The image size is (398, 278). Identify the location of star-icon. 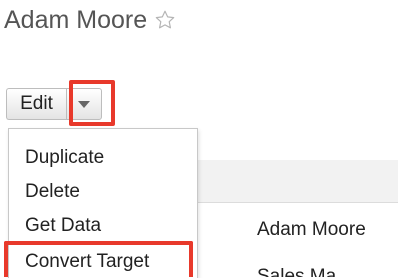
(165, 20).